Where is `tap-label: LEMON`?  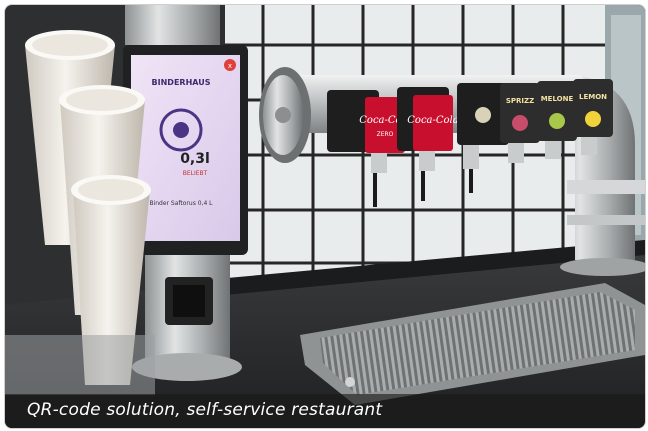 tap-label: LEMON is located at coordinates (593, 97).